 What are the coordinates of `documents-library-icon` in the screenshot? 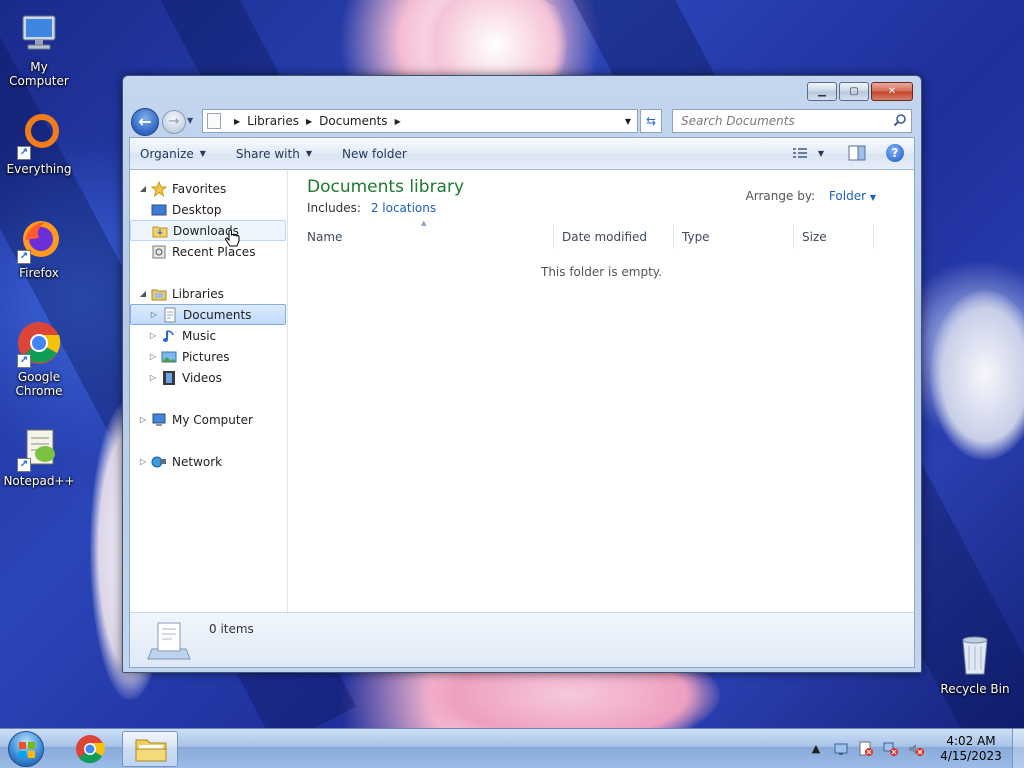 It's located at (169, 641).